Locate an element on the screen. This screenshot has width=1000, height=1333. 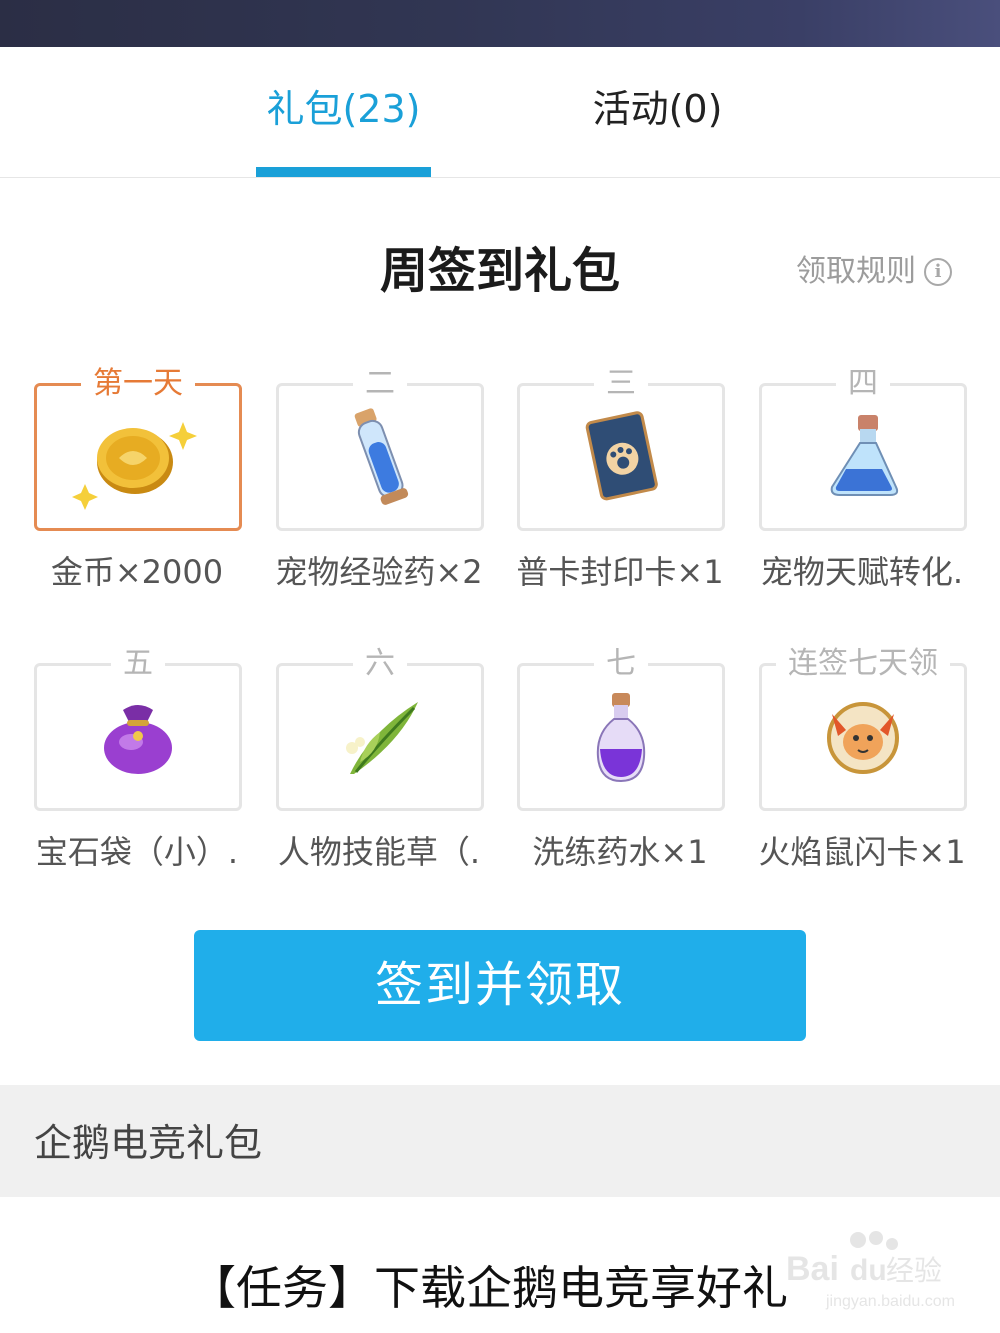
baidu-watermark-logo: Bai du 经验 jingyan.baidu.com is located at coordinates (870, 1270).